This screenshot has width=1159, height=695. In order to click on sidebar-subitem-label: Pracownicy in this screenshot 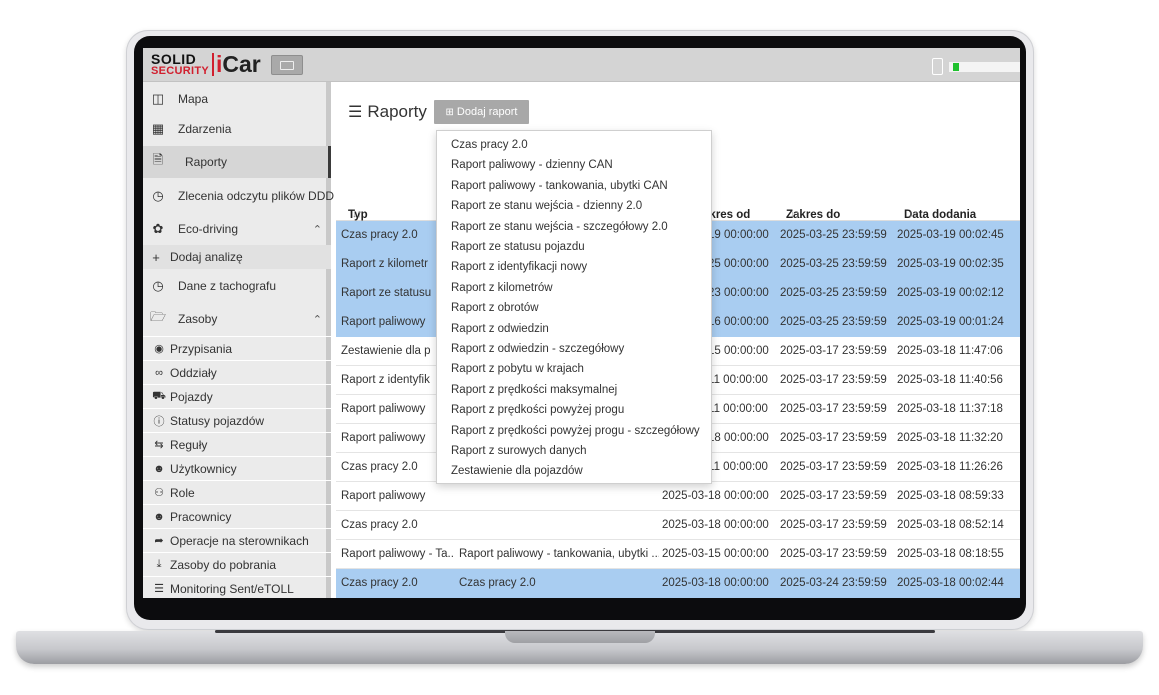, I will do `click(201, 516)`.